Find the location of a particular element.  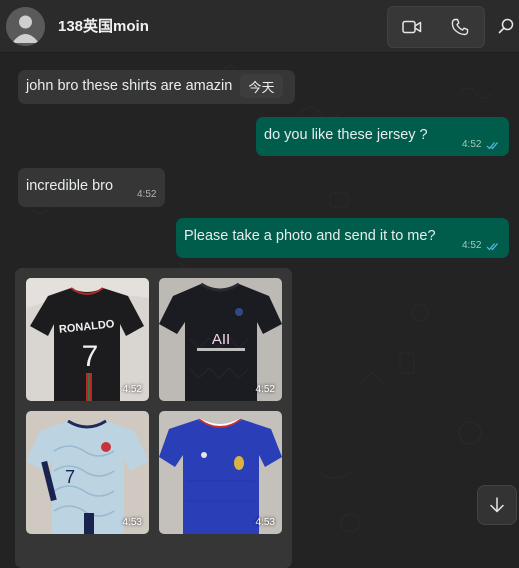

call-buttons-group is located at coordinates (436, 27).